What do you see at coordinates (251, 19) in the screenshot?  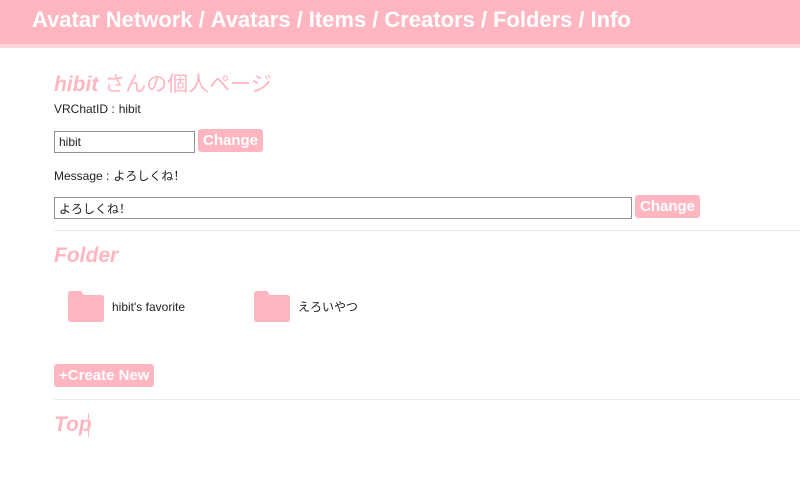 I see `nav-avatars: Avatars` at bounding box center [251, 19].